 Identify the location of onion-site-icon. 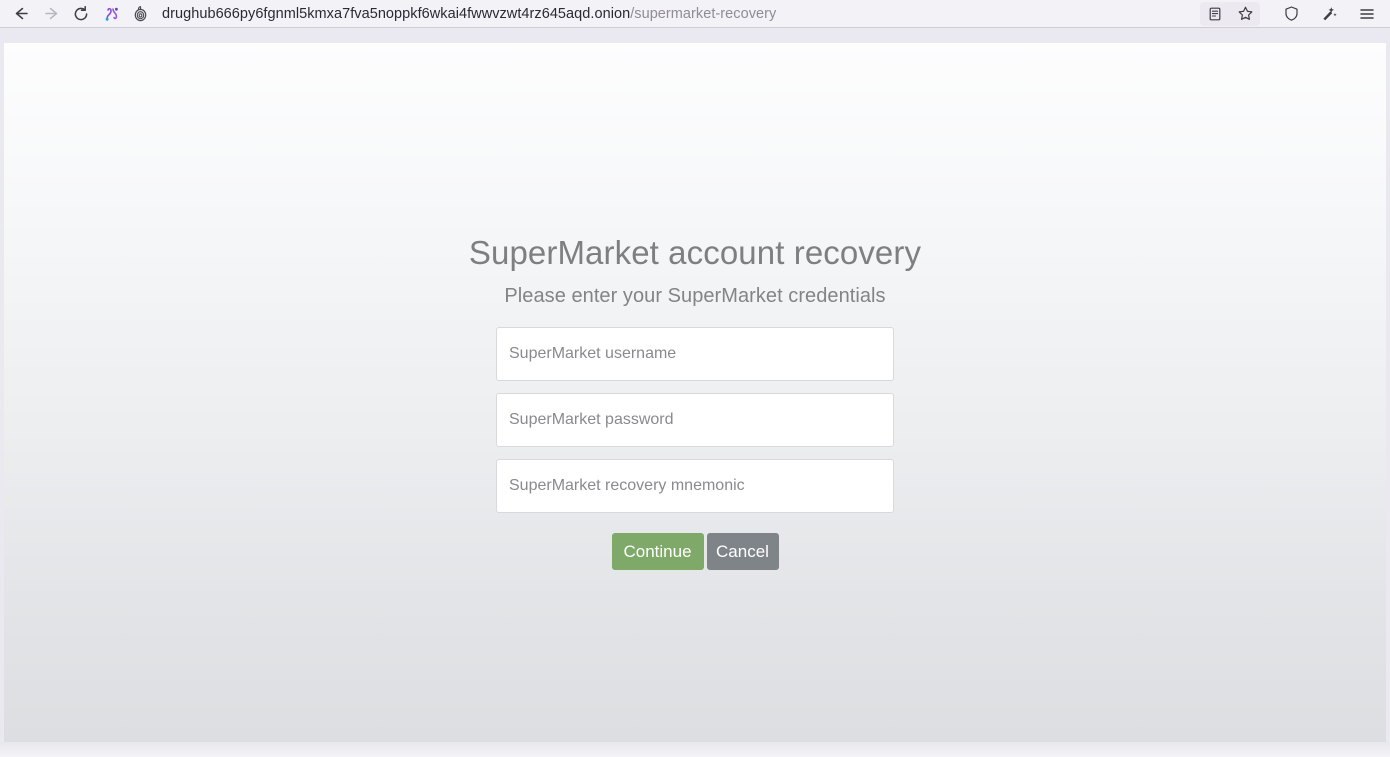
(140, 14).